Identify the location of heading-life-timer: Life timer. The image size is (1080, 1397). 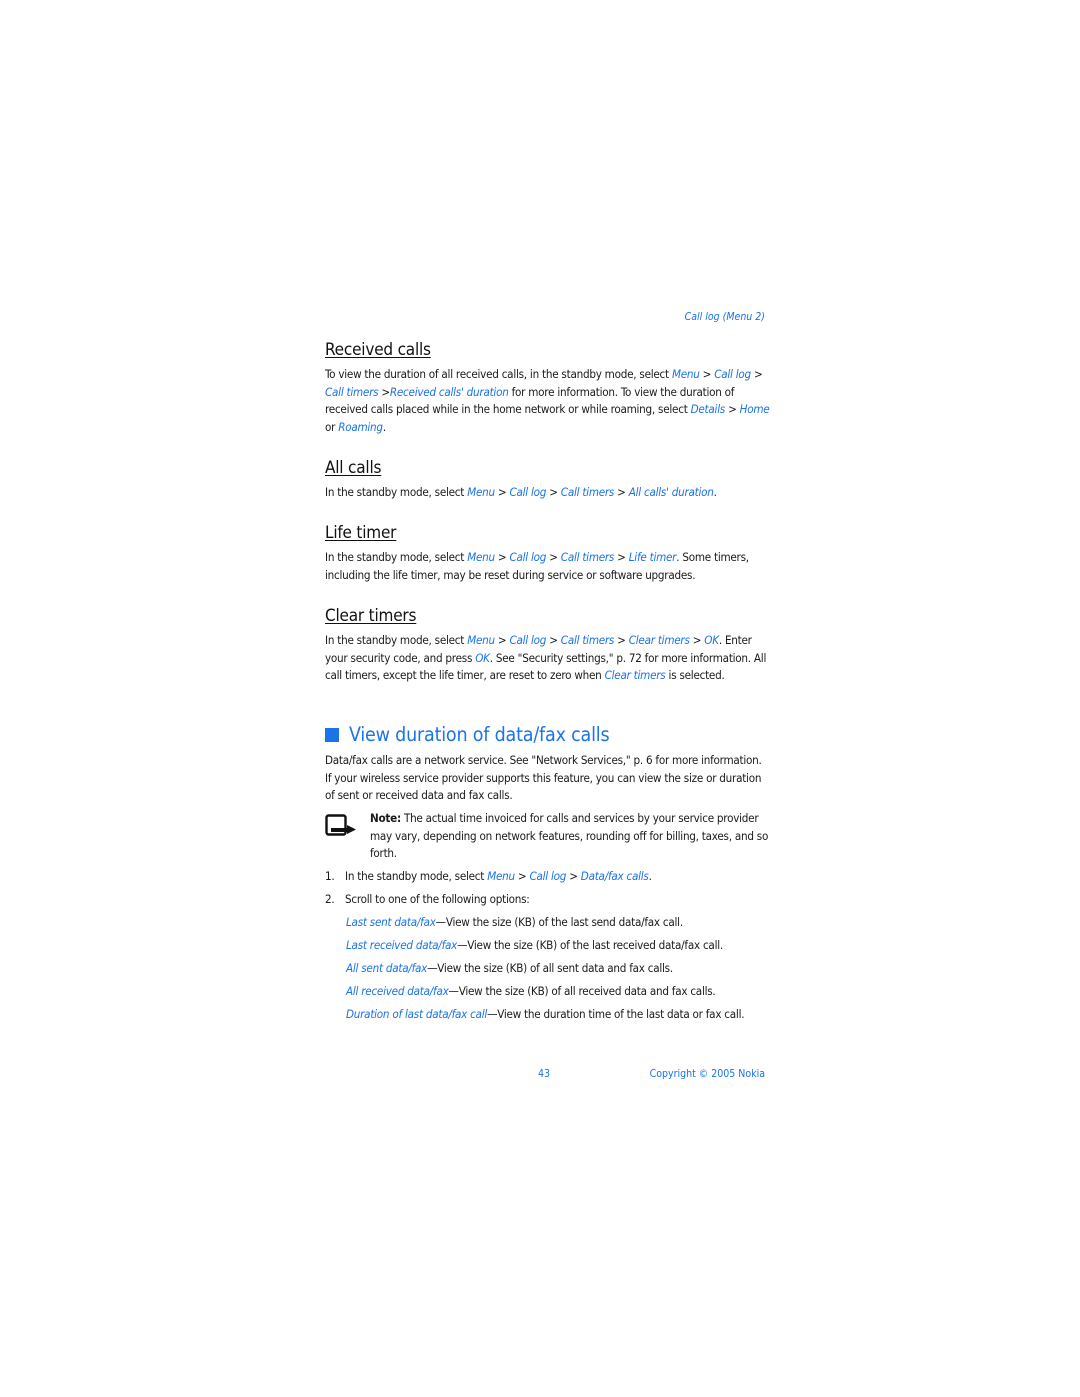
(361, 533).